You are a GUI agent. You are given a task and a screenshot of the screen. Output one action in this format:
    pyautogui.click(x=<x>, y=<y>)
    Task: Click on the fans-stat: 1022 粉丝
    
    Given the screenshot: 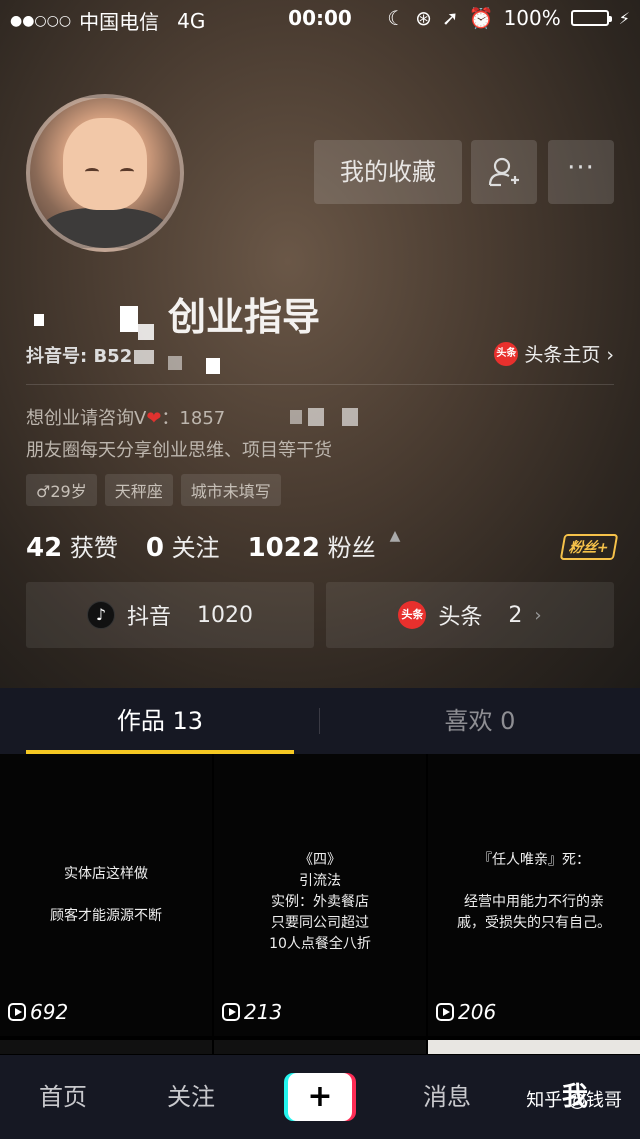 What is the action you would take?
    pyautogui.click(x=312, y=545)
    